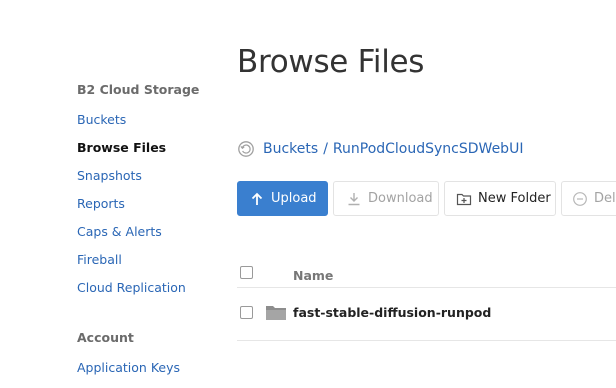  Describe the element at coordinates (131, 287) in the screenshot. I see `sidebar-item-cloud-replication: Cloud Replication` at that location.